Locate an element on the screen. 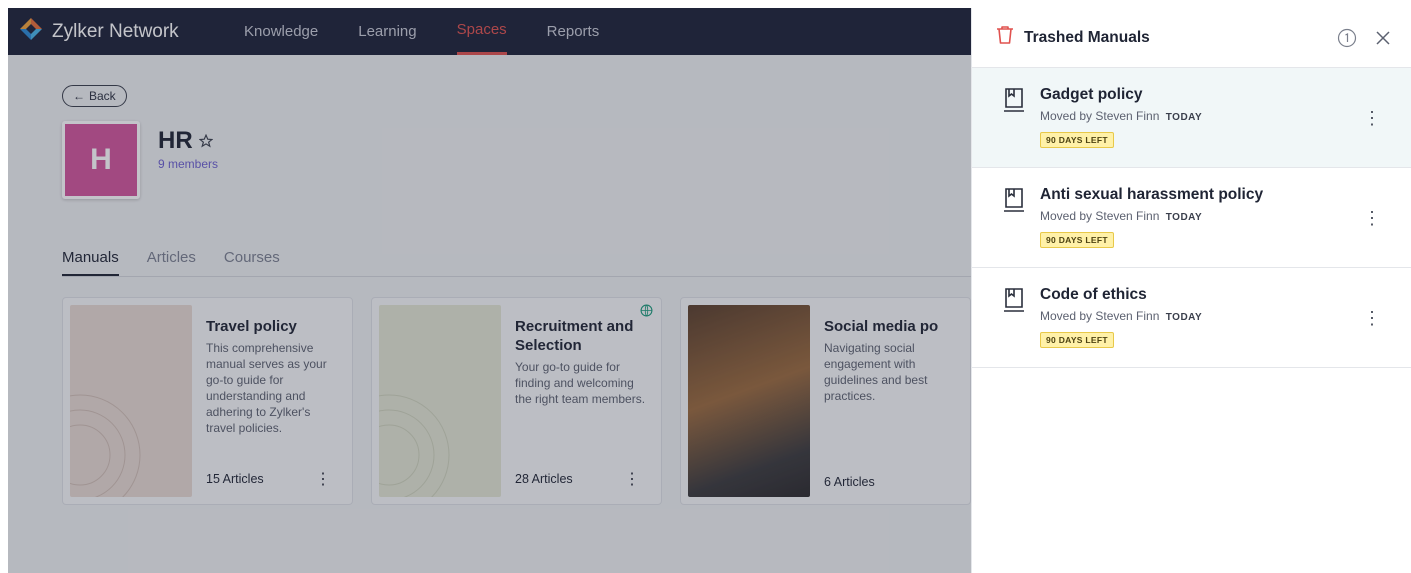 This screenshot has width=1411, height=573. panel-title: Trashed Manuals is located at coordinates (1087, 37).